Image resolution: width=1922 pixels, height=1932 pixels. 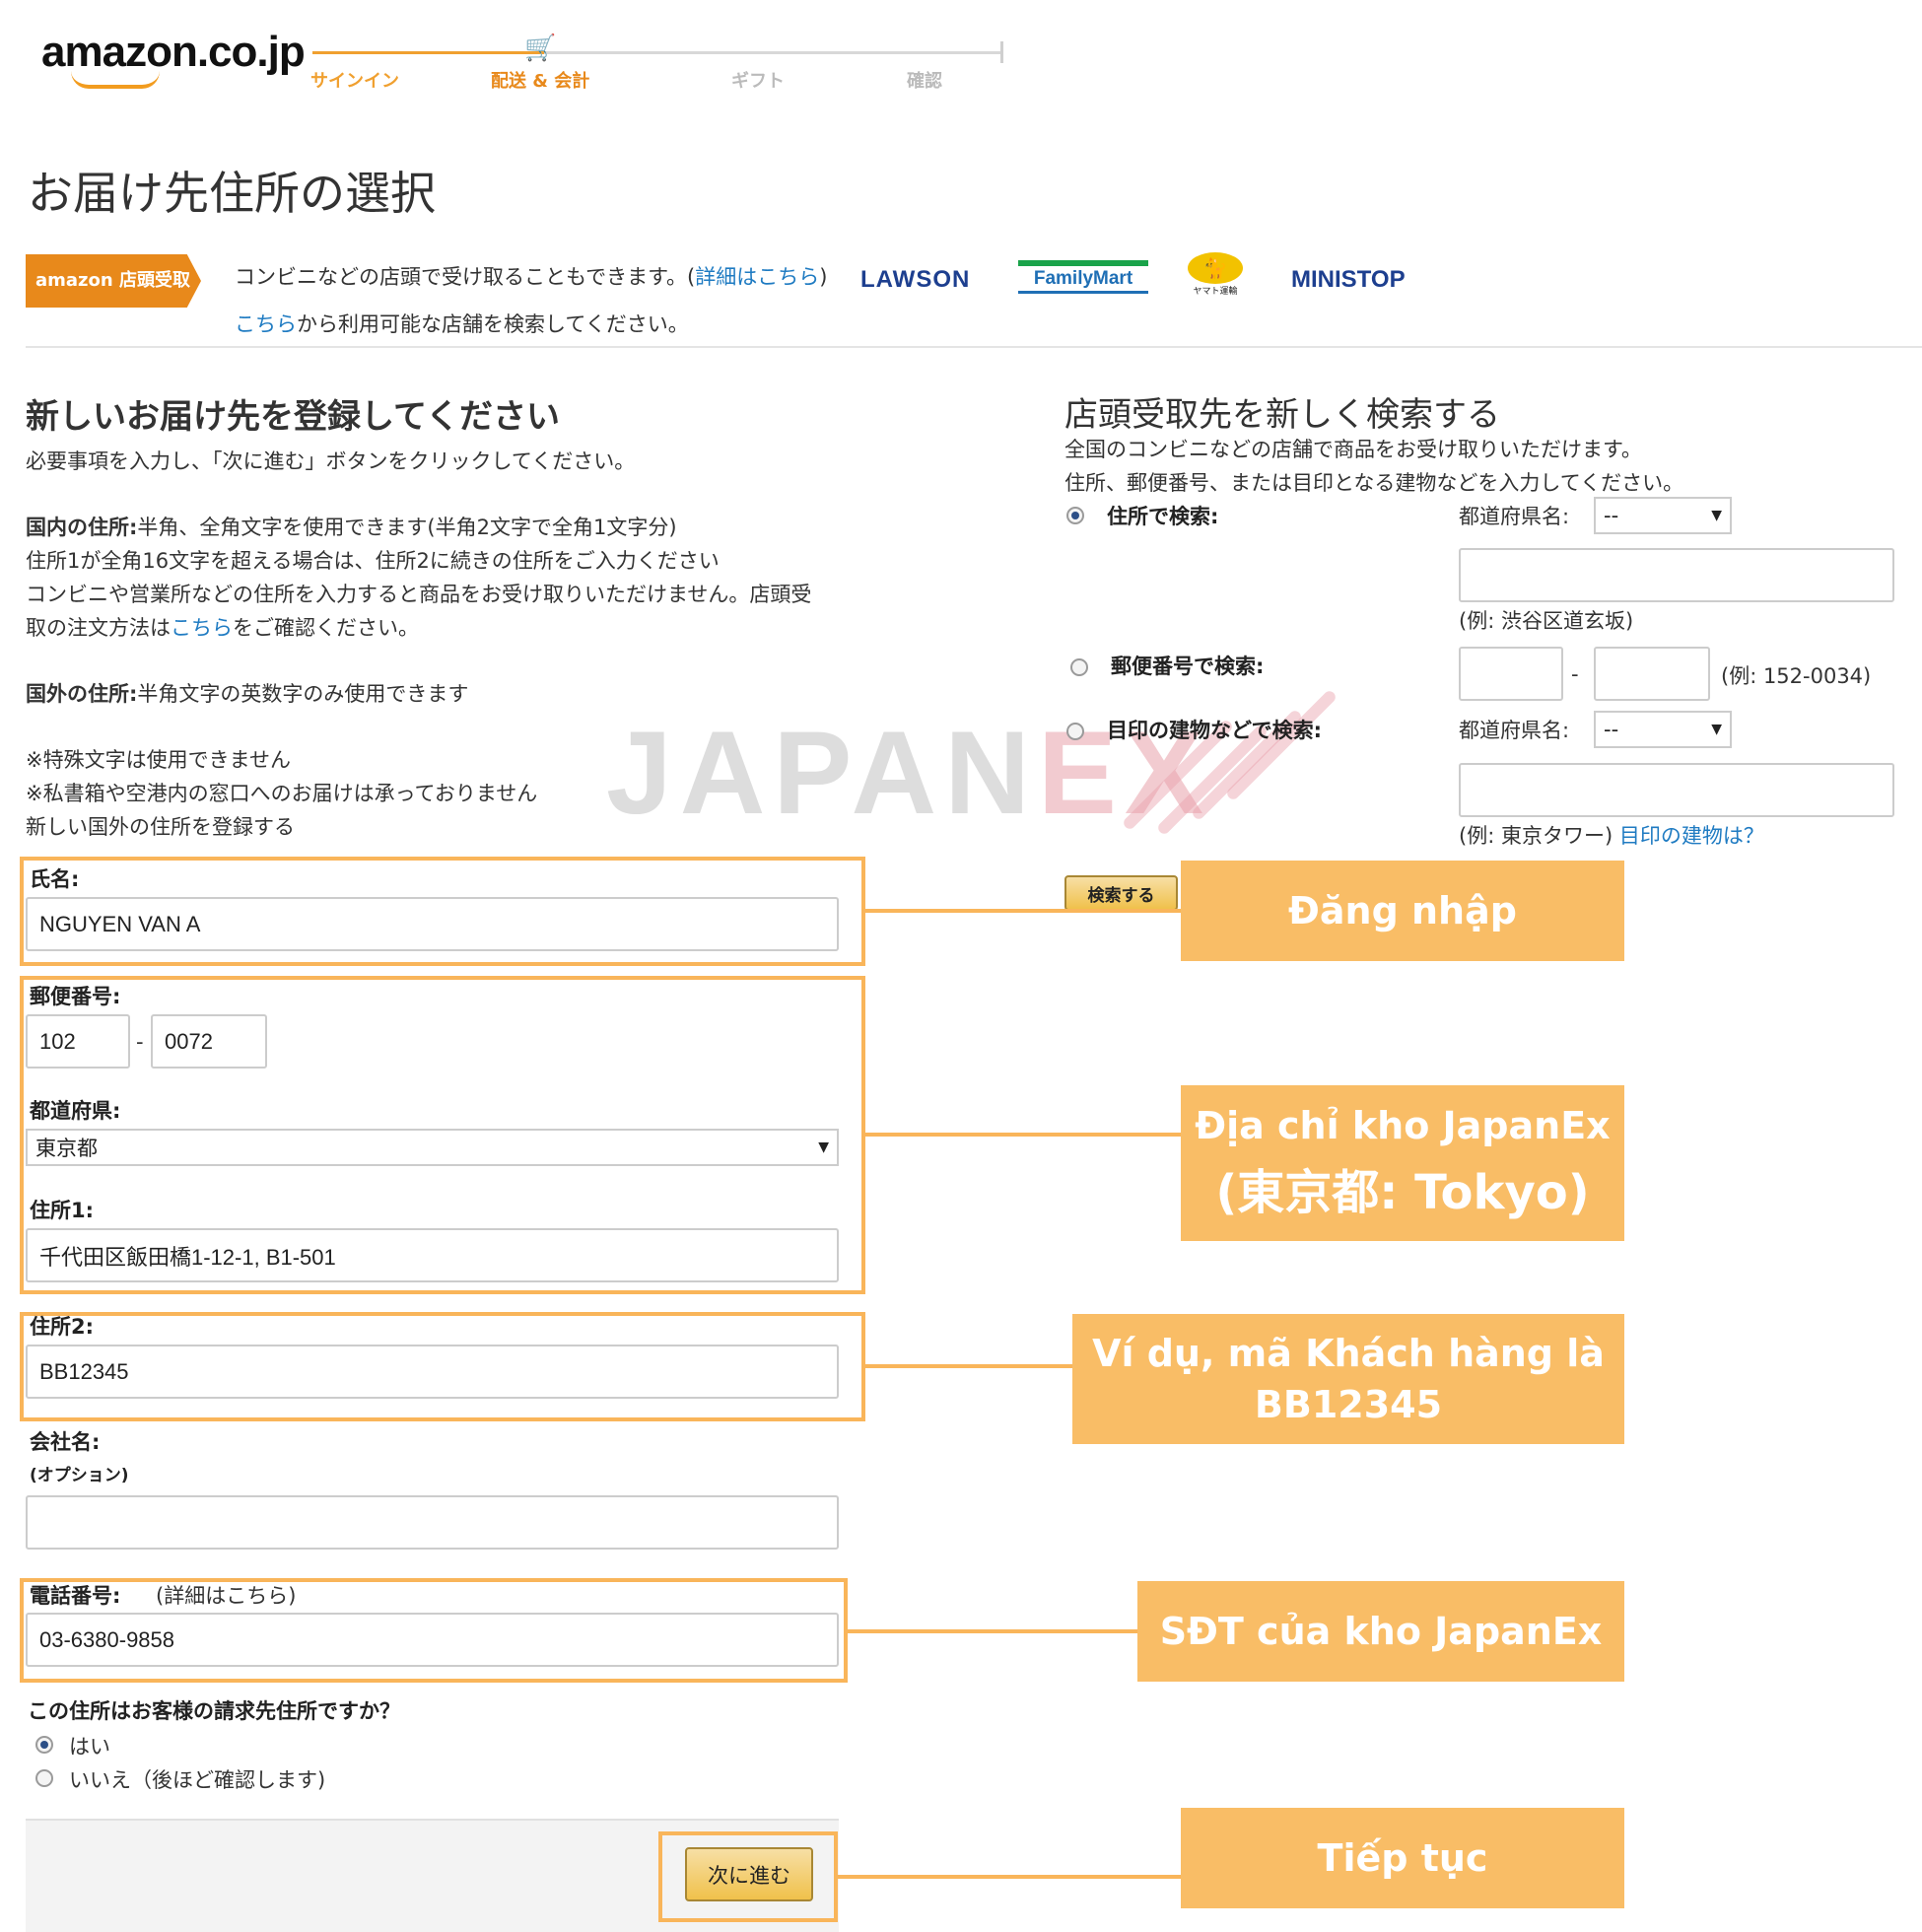 I want to click on callout-customer-line1: Ví dụ, mã Khách hàng là, so click(x=1348, y=1353).